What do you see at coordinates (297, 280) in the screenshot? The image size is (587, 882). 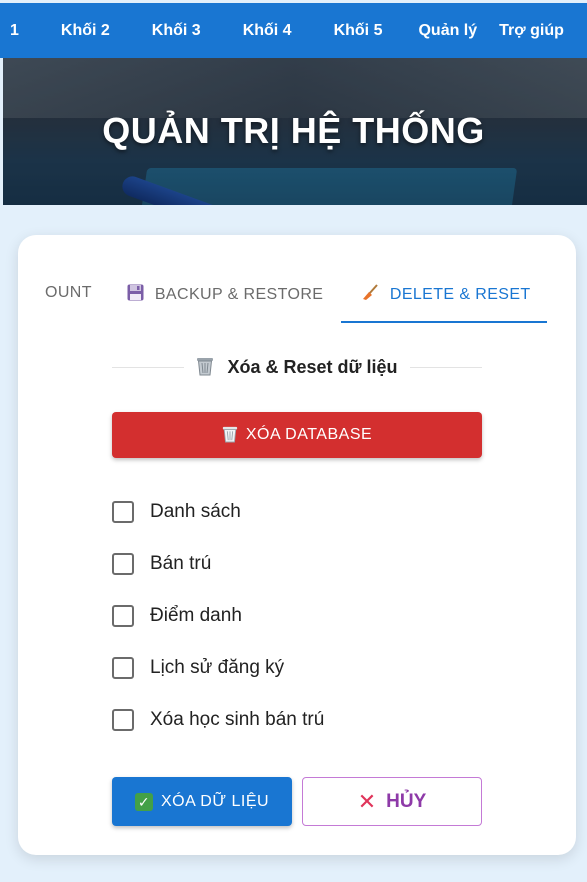 I see `tab-bar: OUNT BACKUP & RESTORE DELETE & RESET` at bounding box center [297, 280].